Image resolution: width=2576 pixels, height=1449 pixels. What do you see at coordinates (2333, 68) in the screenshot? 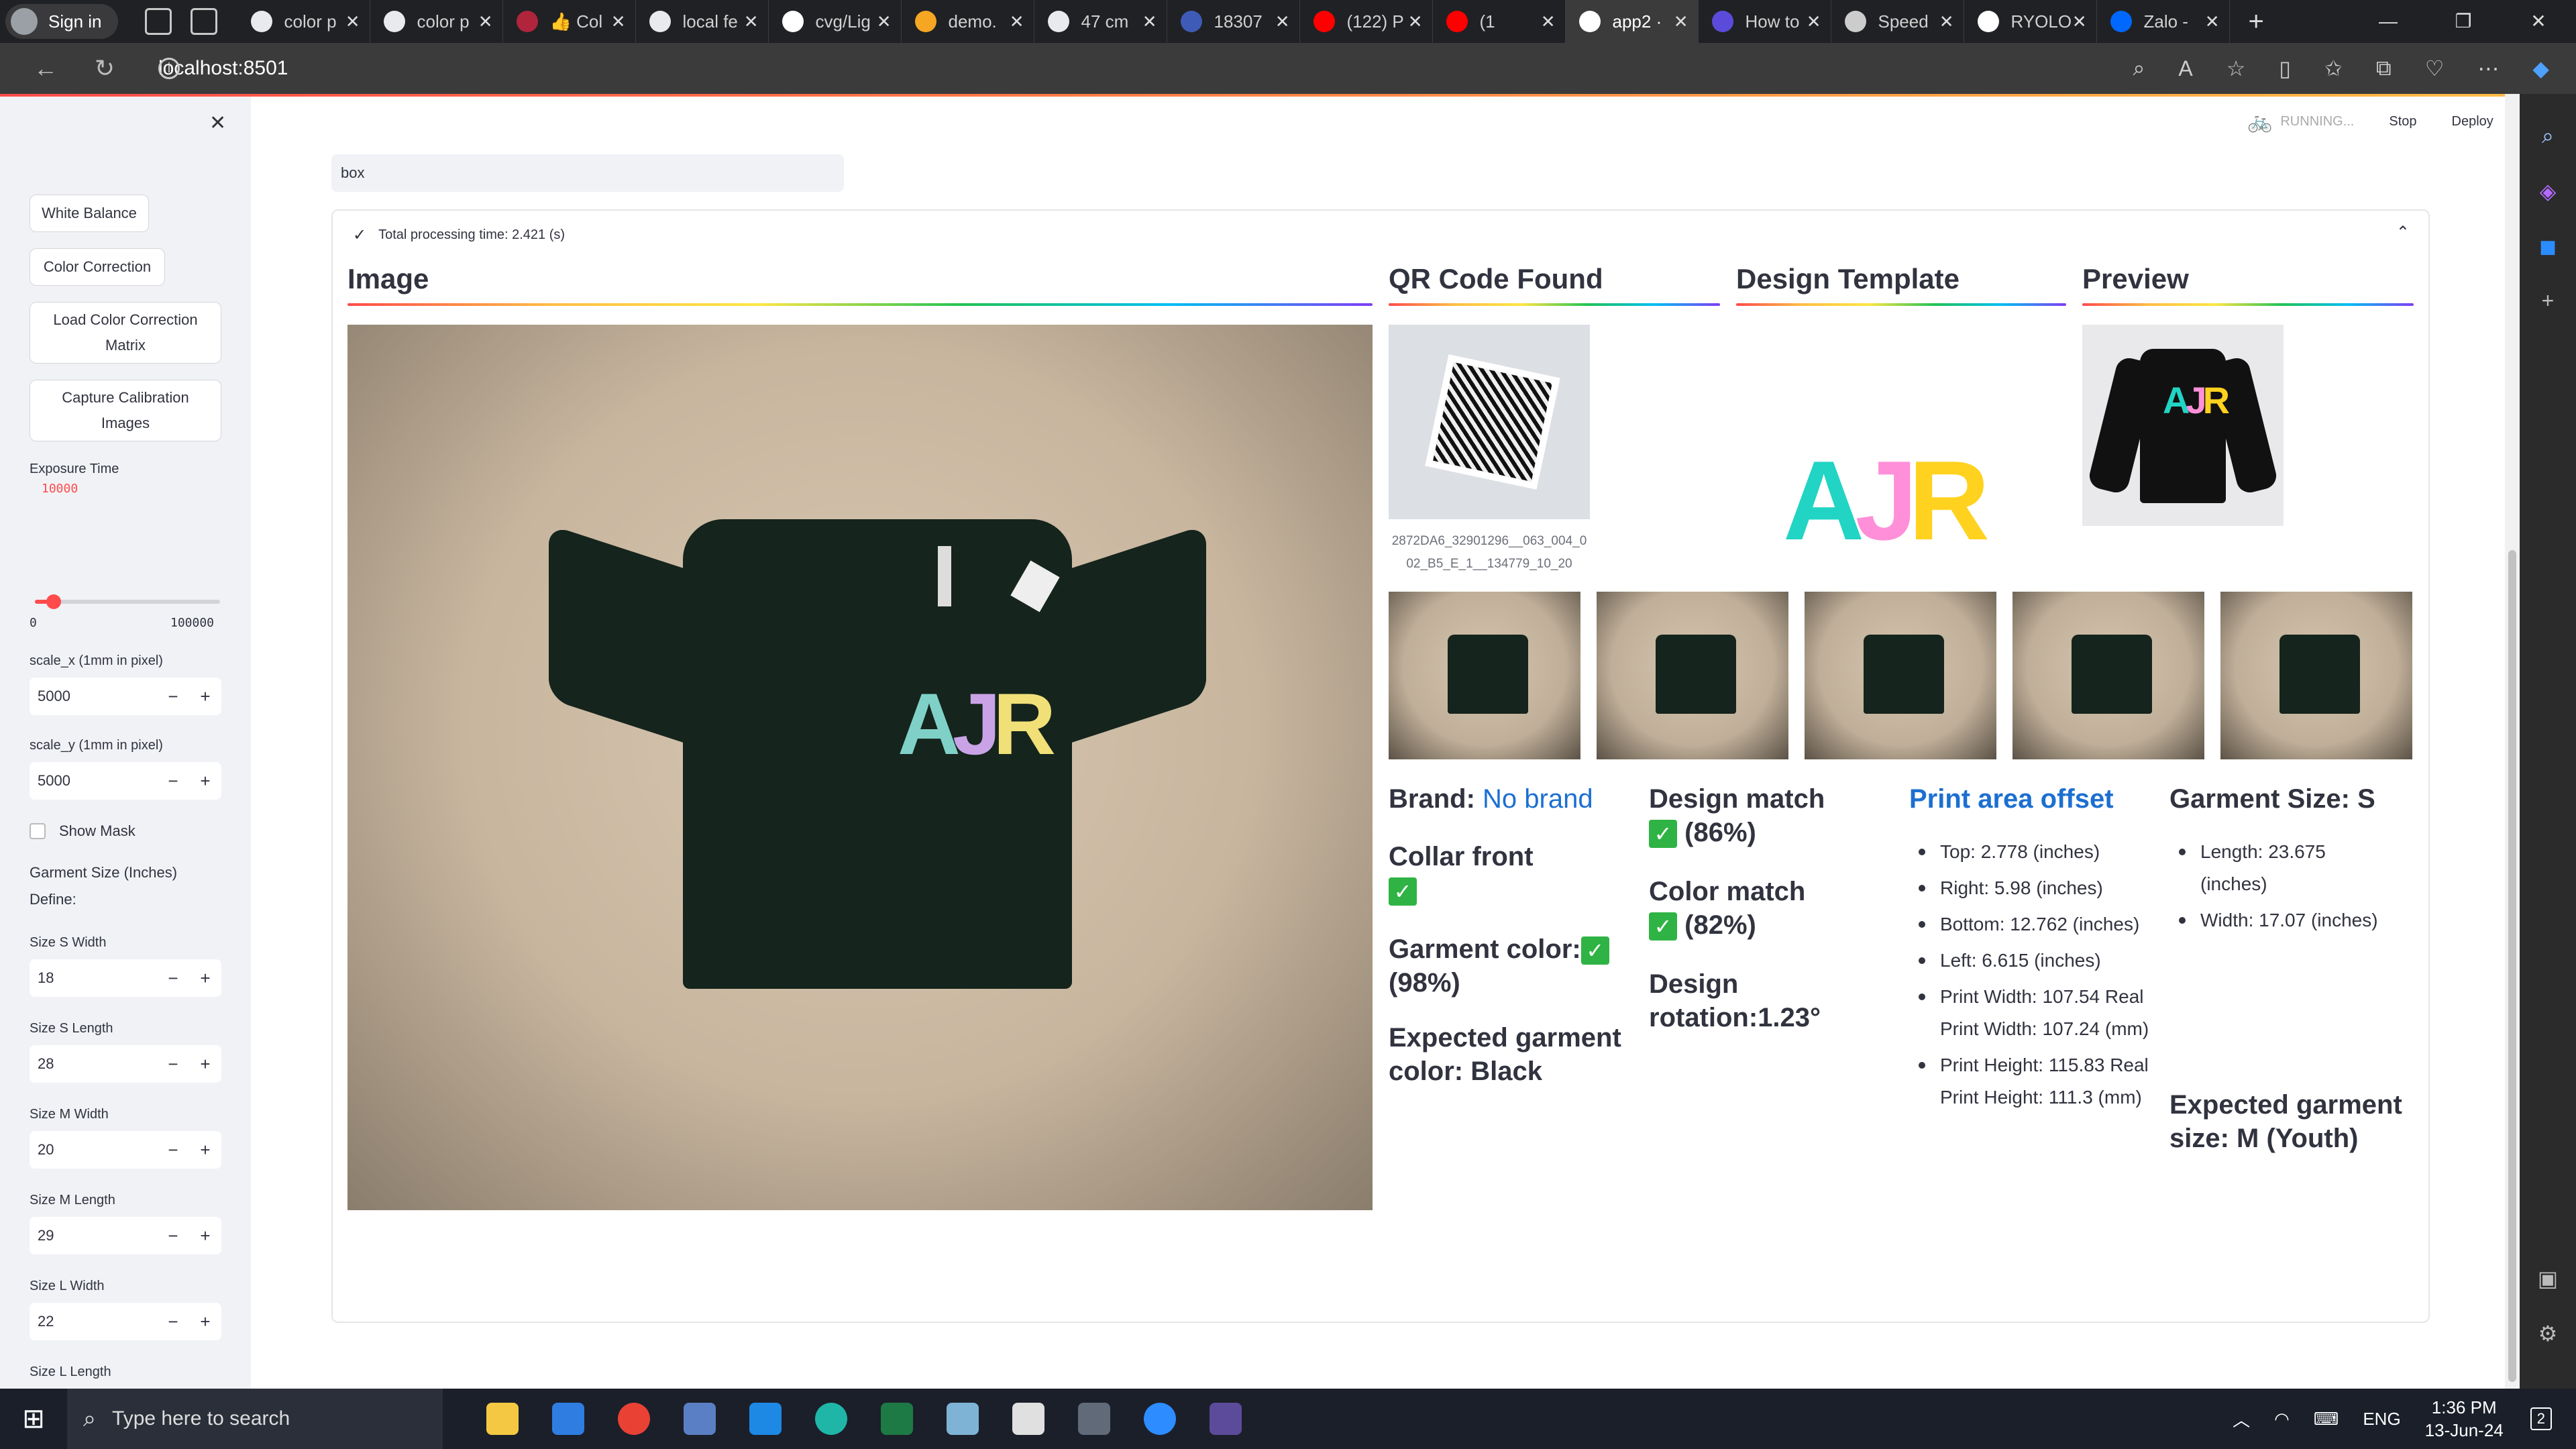
I see `favorites-icon: ✩` at bounding box center [2333, 68].